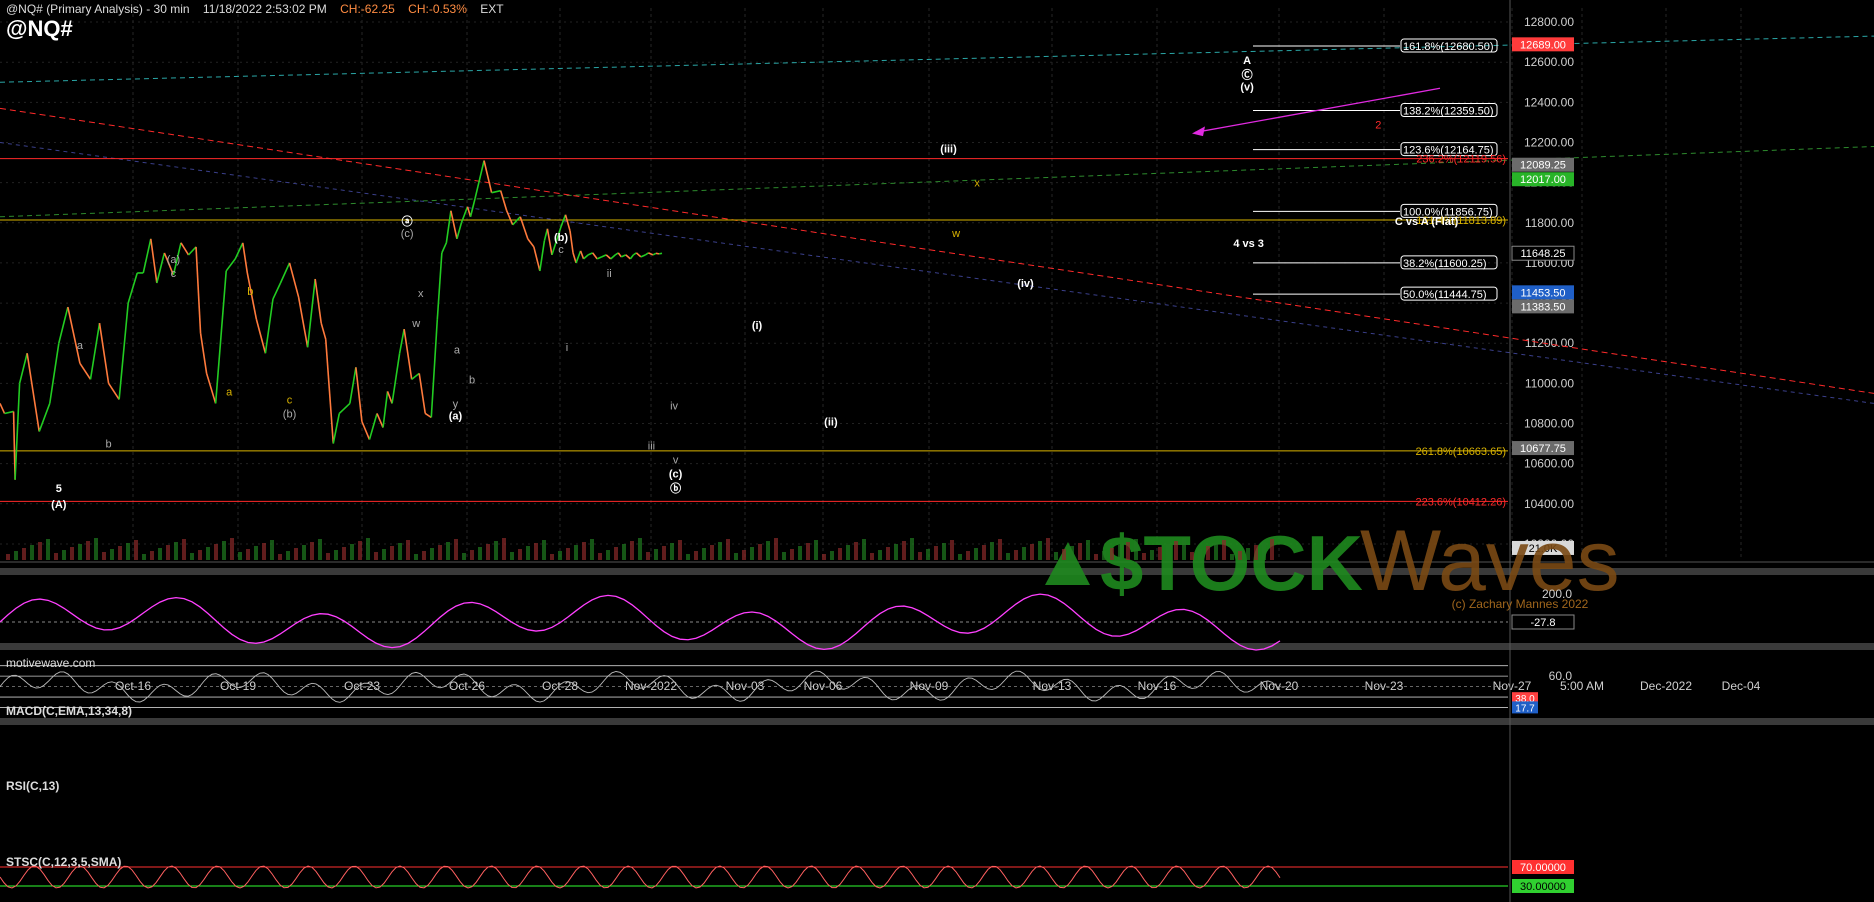 The height and width of the screenshot is (902, 1874). What do you see at coordinates (229, 392) in the screenshot?
I see `wave-label: a` at bounding box center [229, 392].